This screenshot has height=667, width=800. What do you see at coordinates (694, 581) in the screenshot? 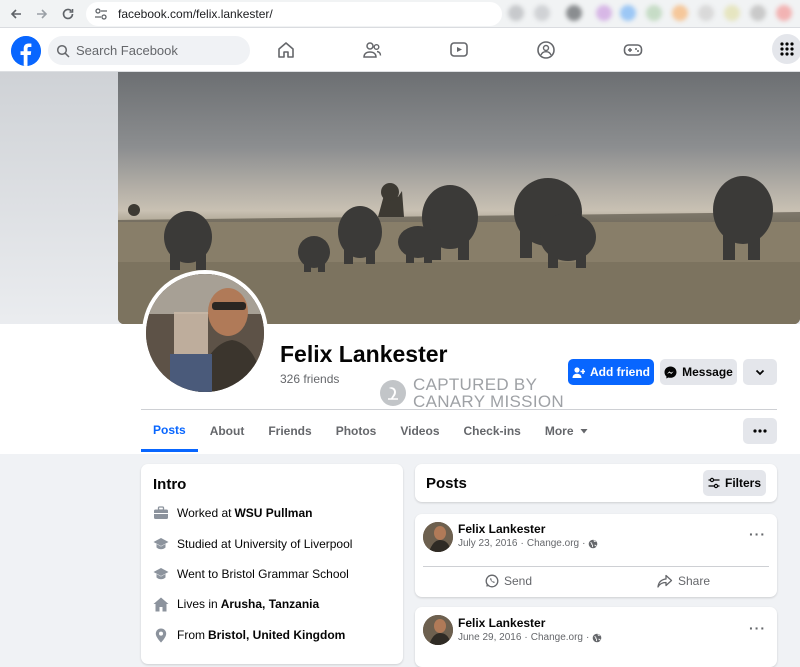
I see `share-label: Share` at bounding box center [694, 581].